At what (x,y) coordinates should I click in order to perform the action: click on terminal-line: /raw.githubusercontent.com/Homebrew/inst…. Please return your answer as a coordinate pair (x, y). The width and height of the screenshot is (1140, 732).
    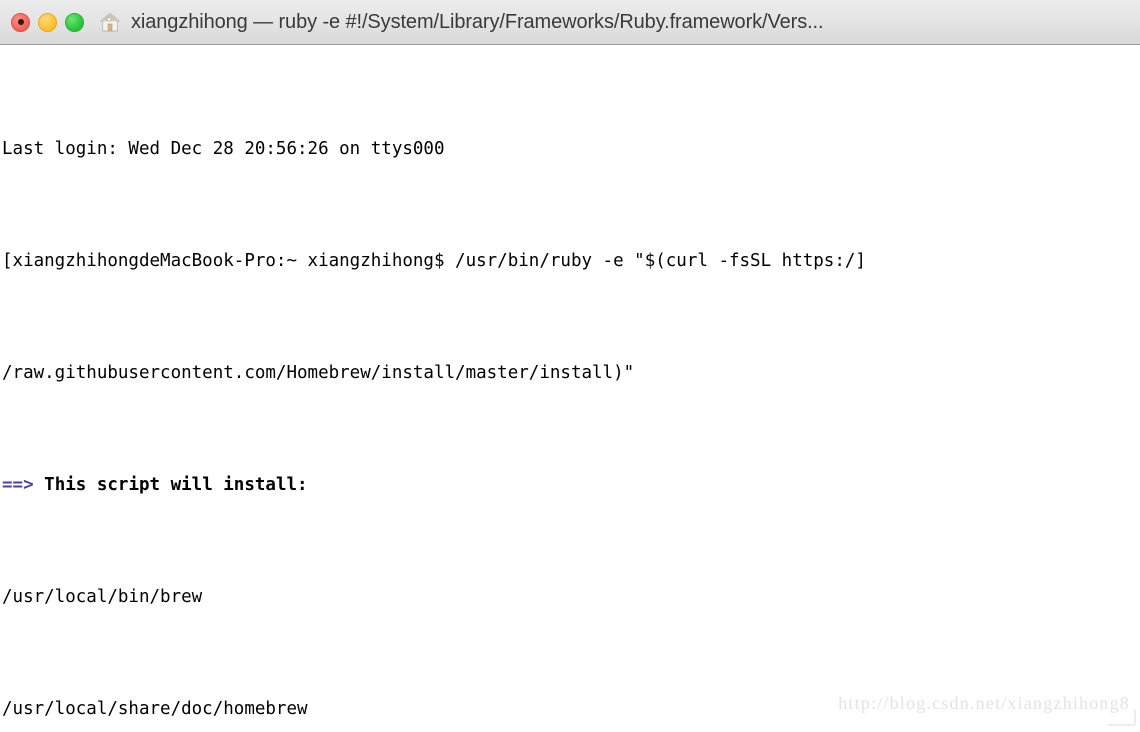
    Looking at the image, I should click on (318, 373).